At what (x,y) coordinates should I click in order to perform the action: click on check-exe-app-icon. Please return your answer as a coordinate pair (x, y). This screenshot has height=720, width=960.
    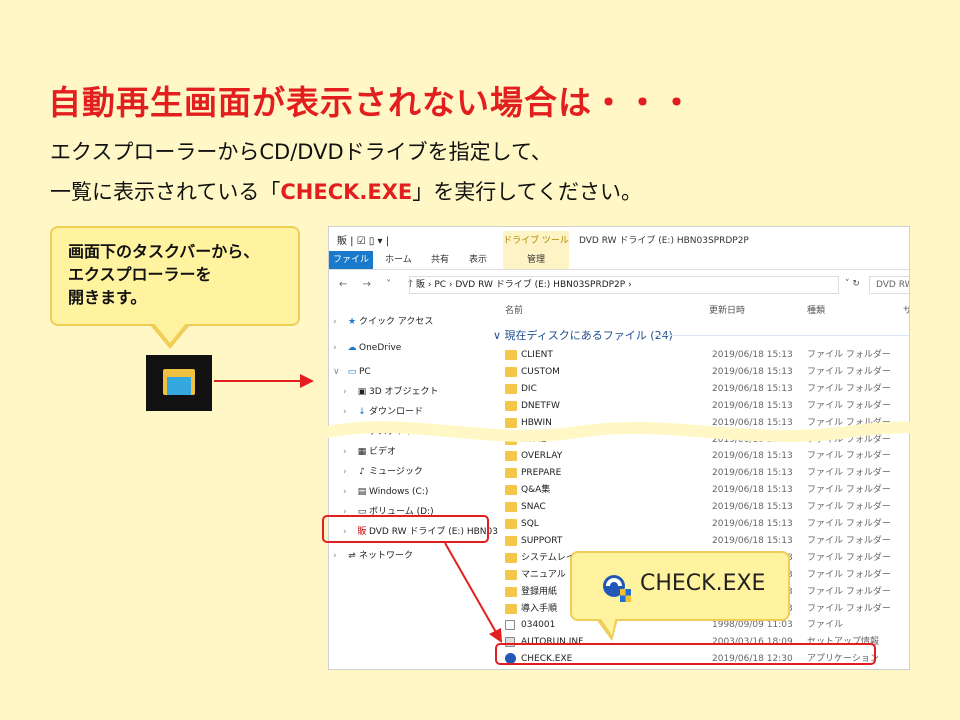
    Looking at the image, I should click on (617, 588).